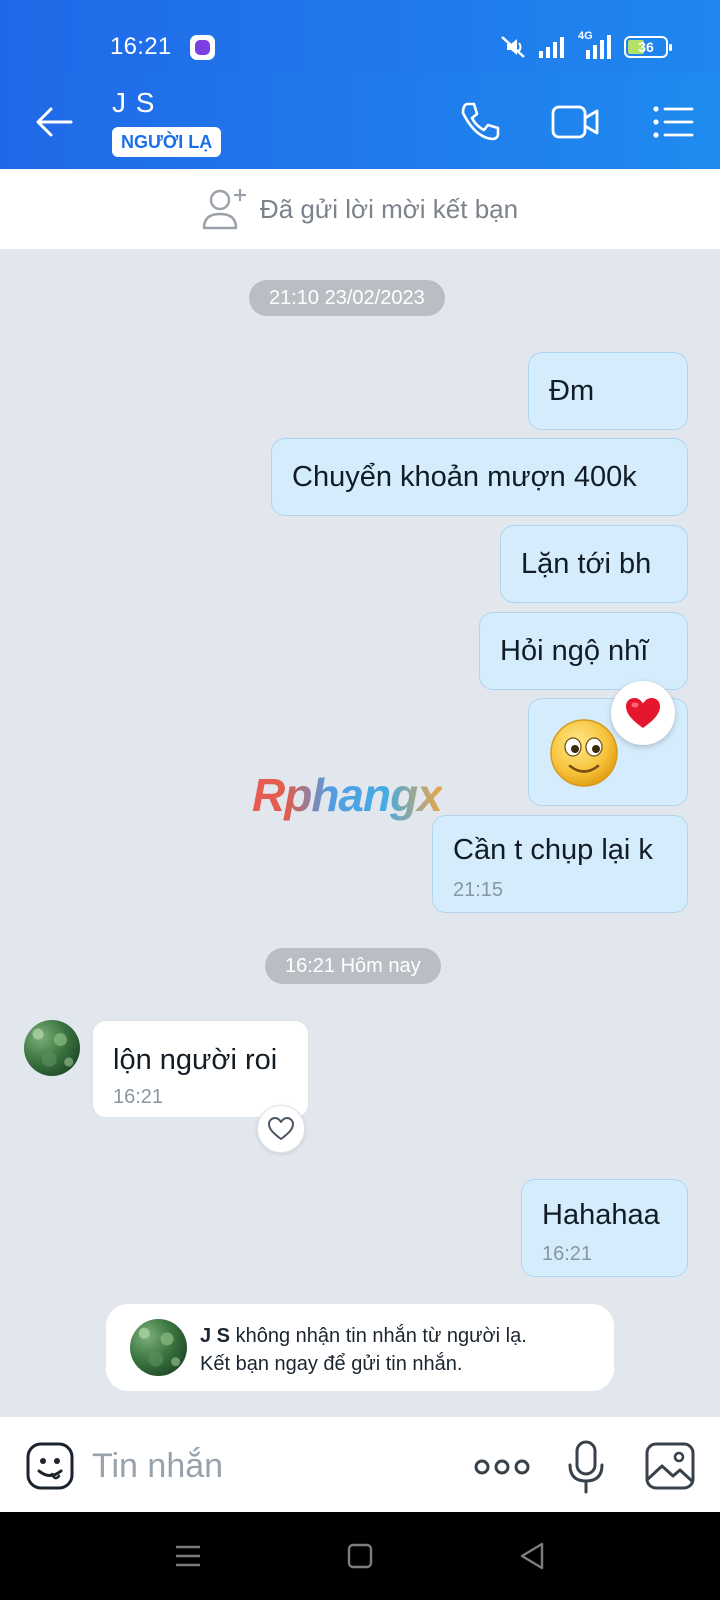 The image size is (720, 1600). I want to click on recent-apps-button, so click(188, 1556).